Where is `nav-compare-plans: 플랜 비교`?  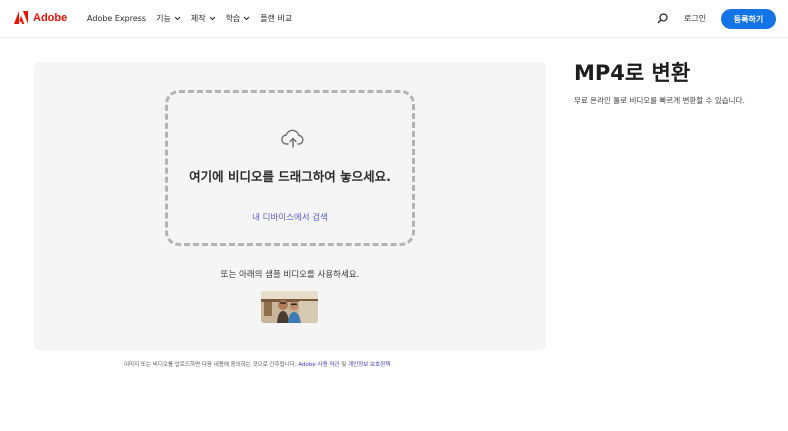
nav-compare-plans: 플랜 비교 is located at coordinates (276, 18).